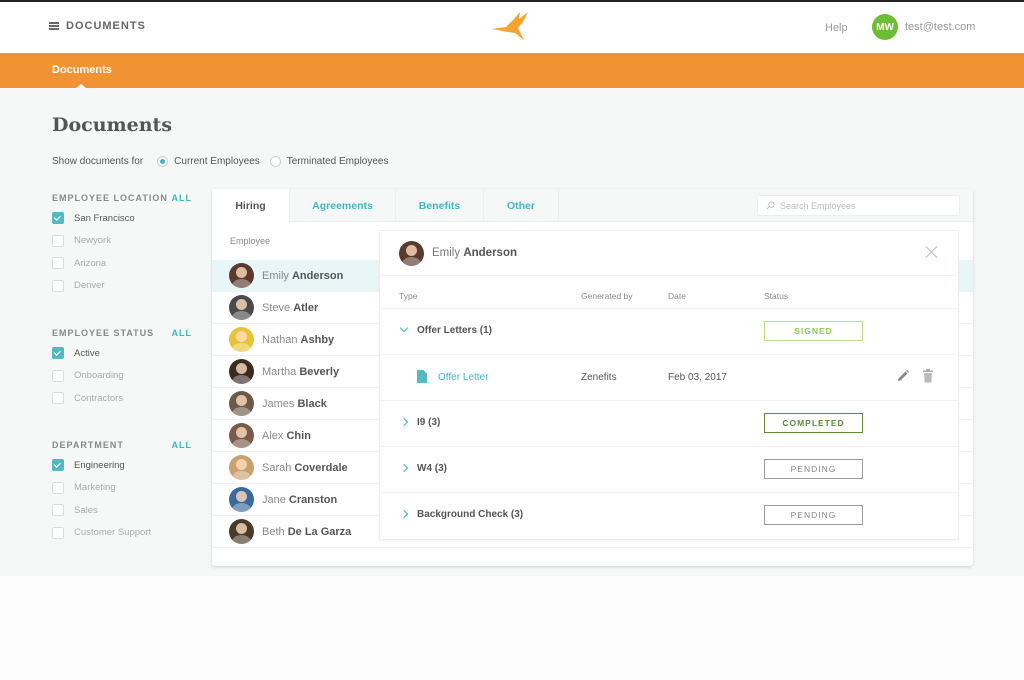 This screenshot has width=1024, height=680. What do you see at coordinates (251, 206) in the screenshot?
I see `tab-hiring: Hiring` at bounding box center [251, 206].